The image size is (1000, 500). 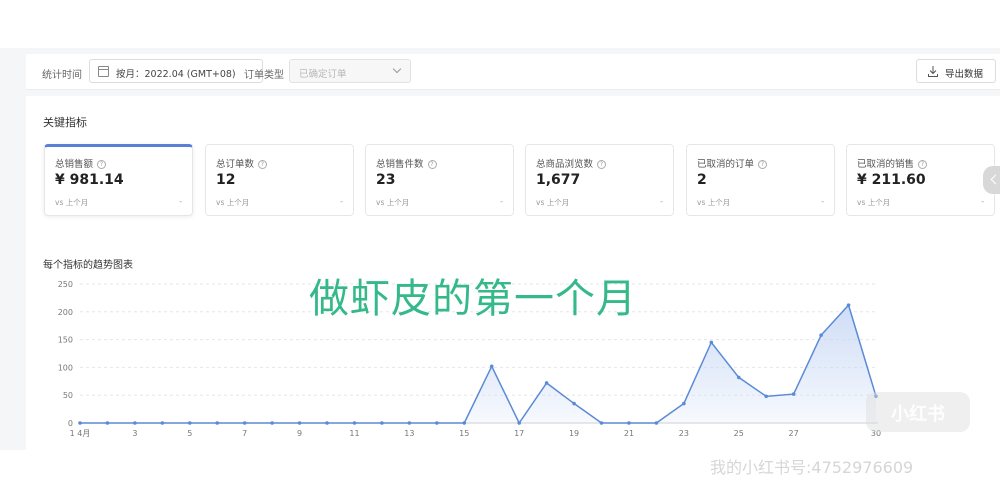 I want to click on filter-bar: 统计时间 按月：2022.04 (GMT+08) 订单类型 已确定订单 导出数据, so click(x=513, y=72).